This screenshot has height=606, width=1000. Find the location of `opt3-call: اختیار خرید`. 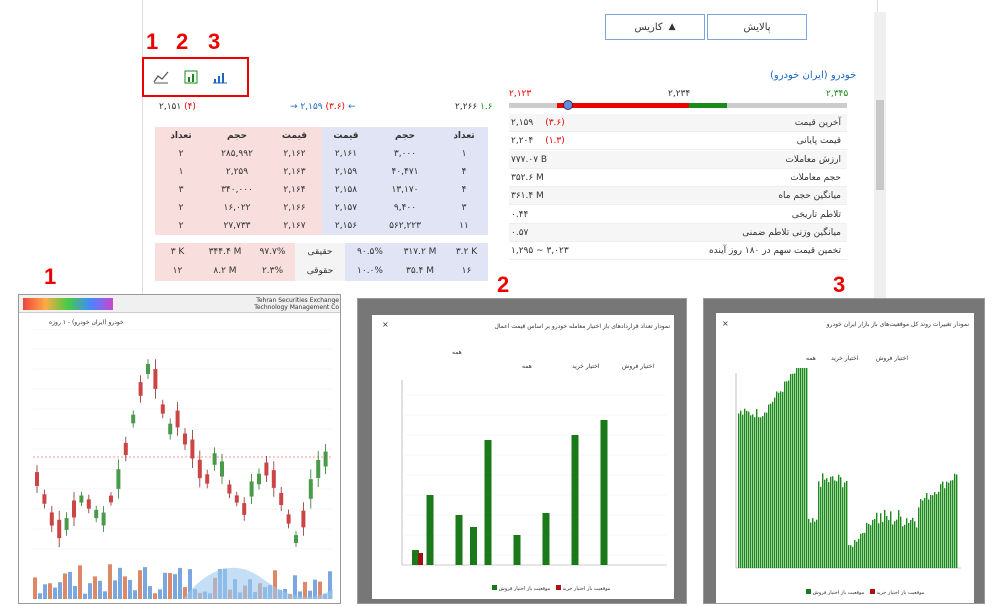

opt3-call: اختیار خرید is located at coordinates (844, 358).